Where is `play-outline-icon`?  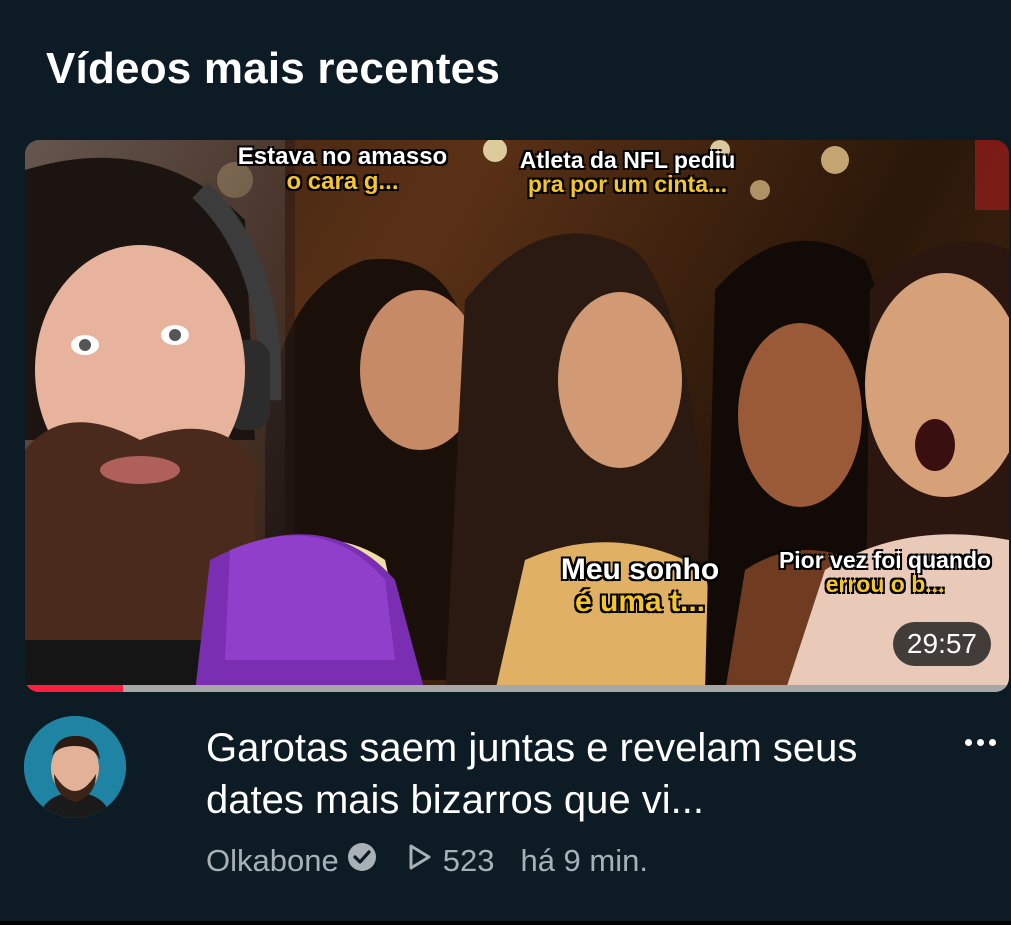
play-outline-icon is located at coordinates (420, 861).